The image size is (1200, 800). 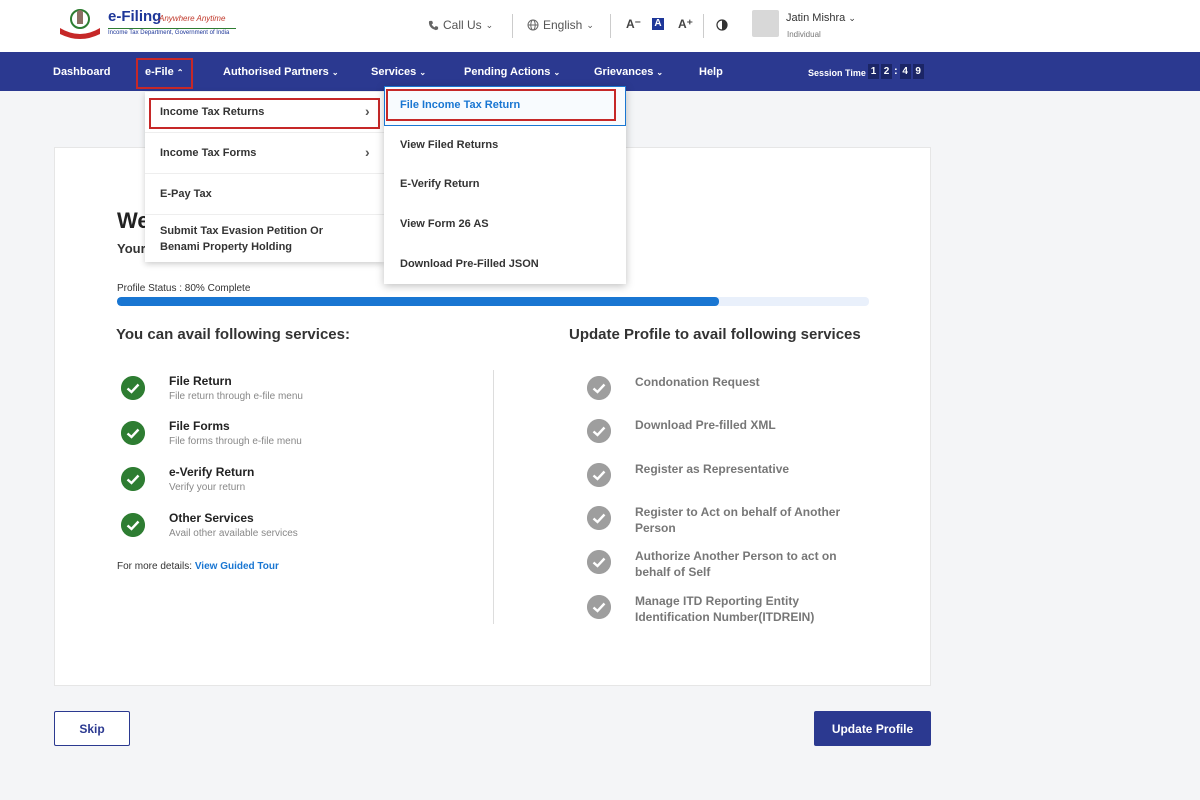 I want to click on column-divider, so click(x=493, y=497).